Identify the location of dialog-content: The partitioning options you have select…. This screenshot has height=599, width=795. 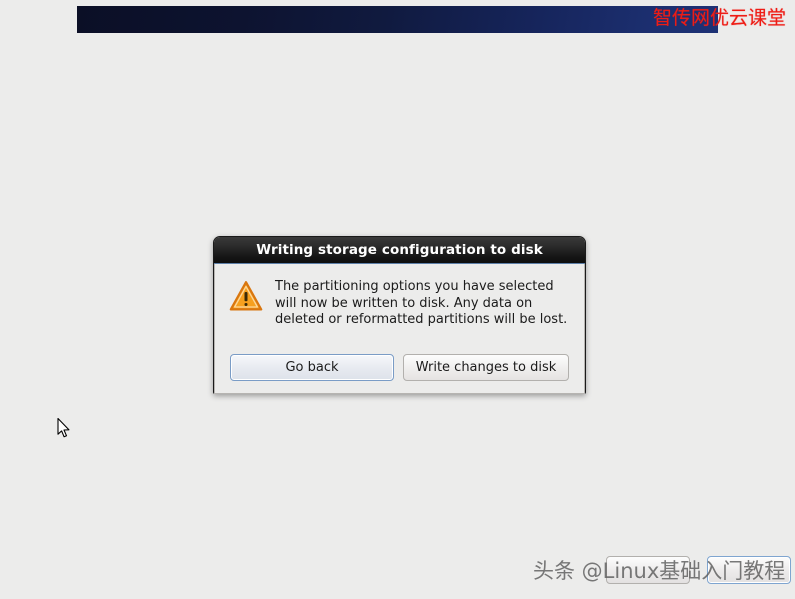
(399, 296).